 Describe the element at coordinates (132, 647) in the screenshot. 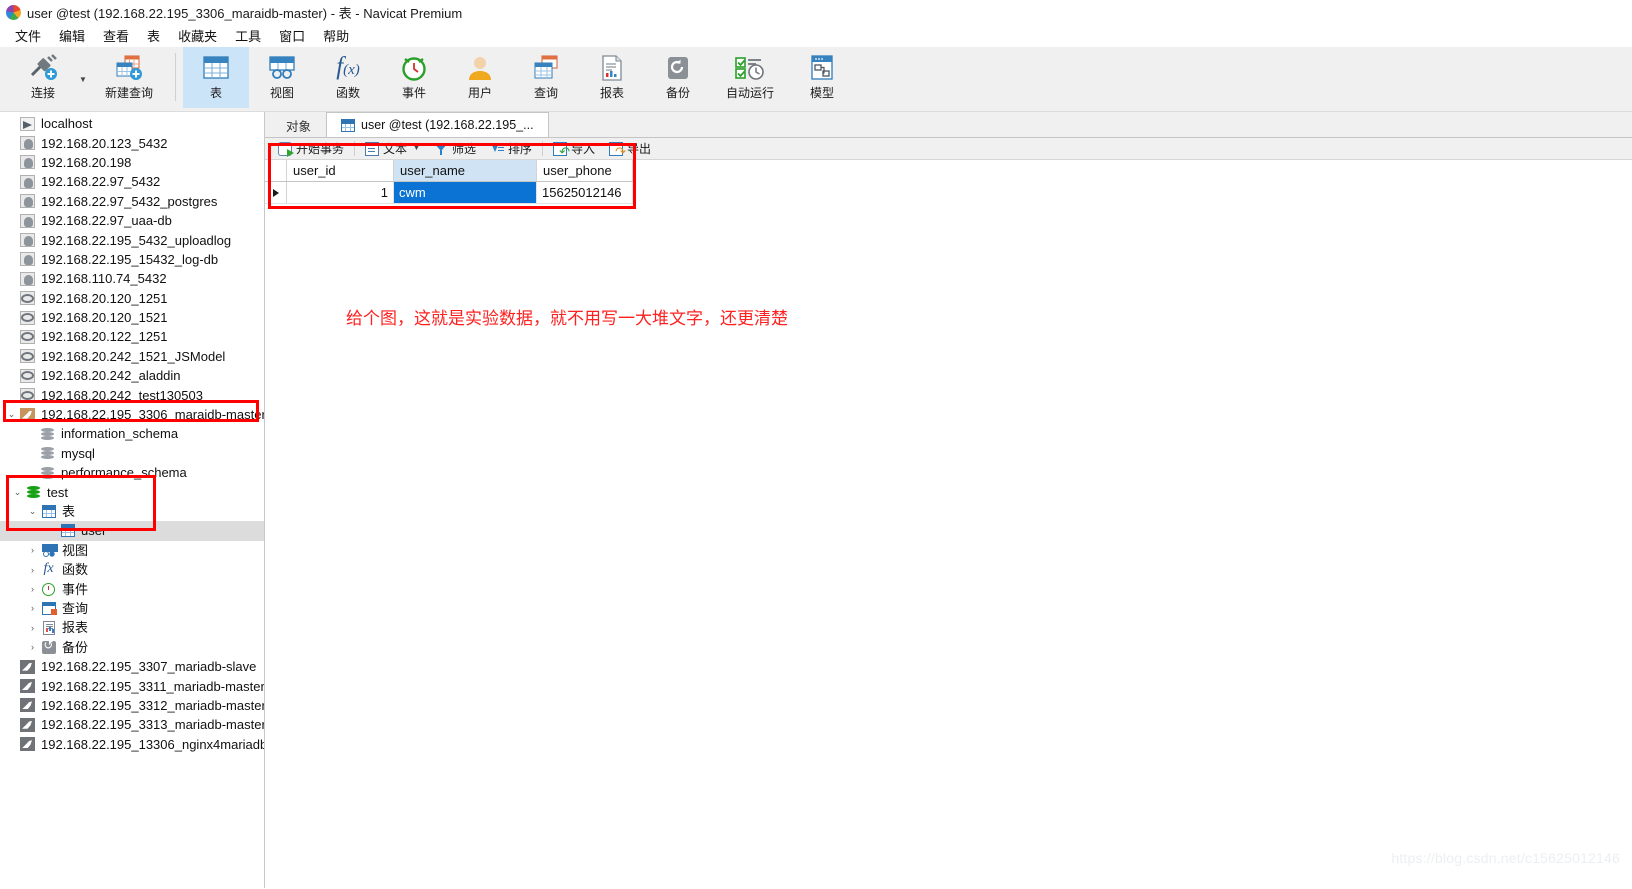

I see `tree-item-backups-folder: › 备份` at that location.